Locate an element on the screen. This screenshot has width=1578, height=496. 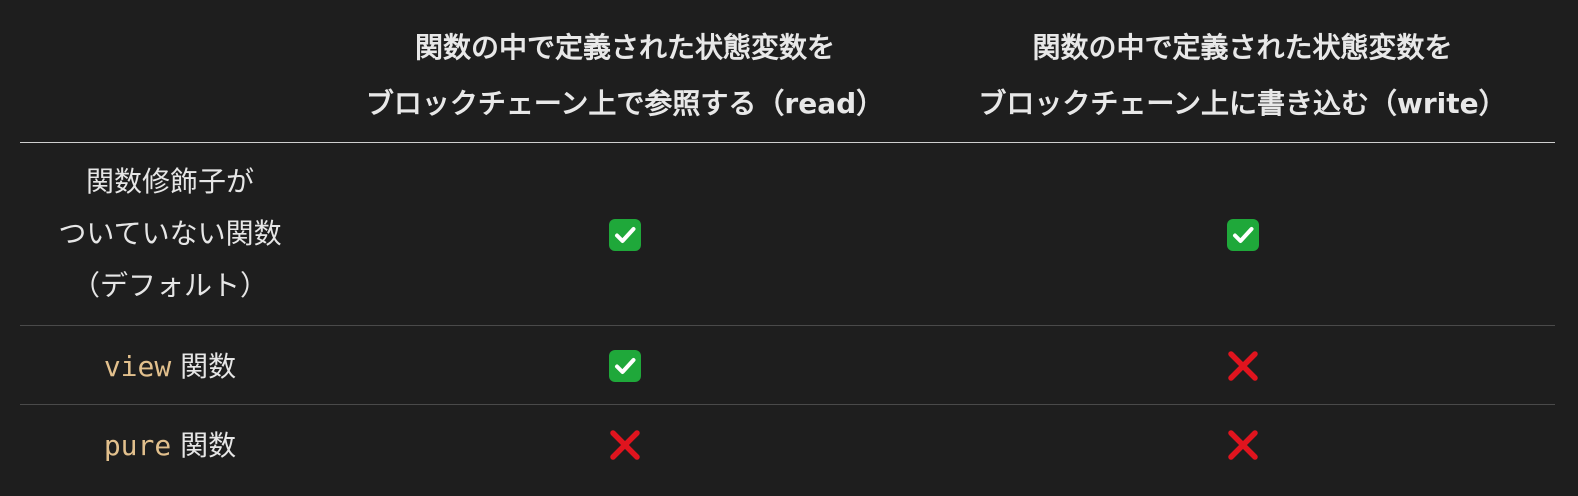
code-view: view is located at coordinates (137, 366).